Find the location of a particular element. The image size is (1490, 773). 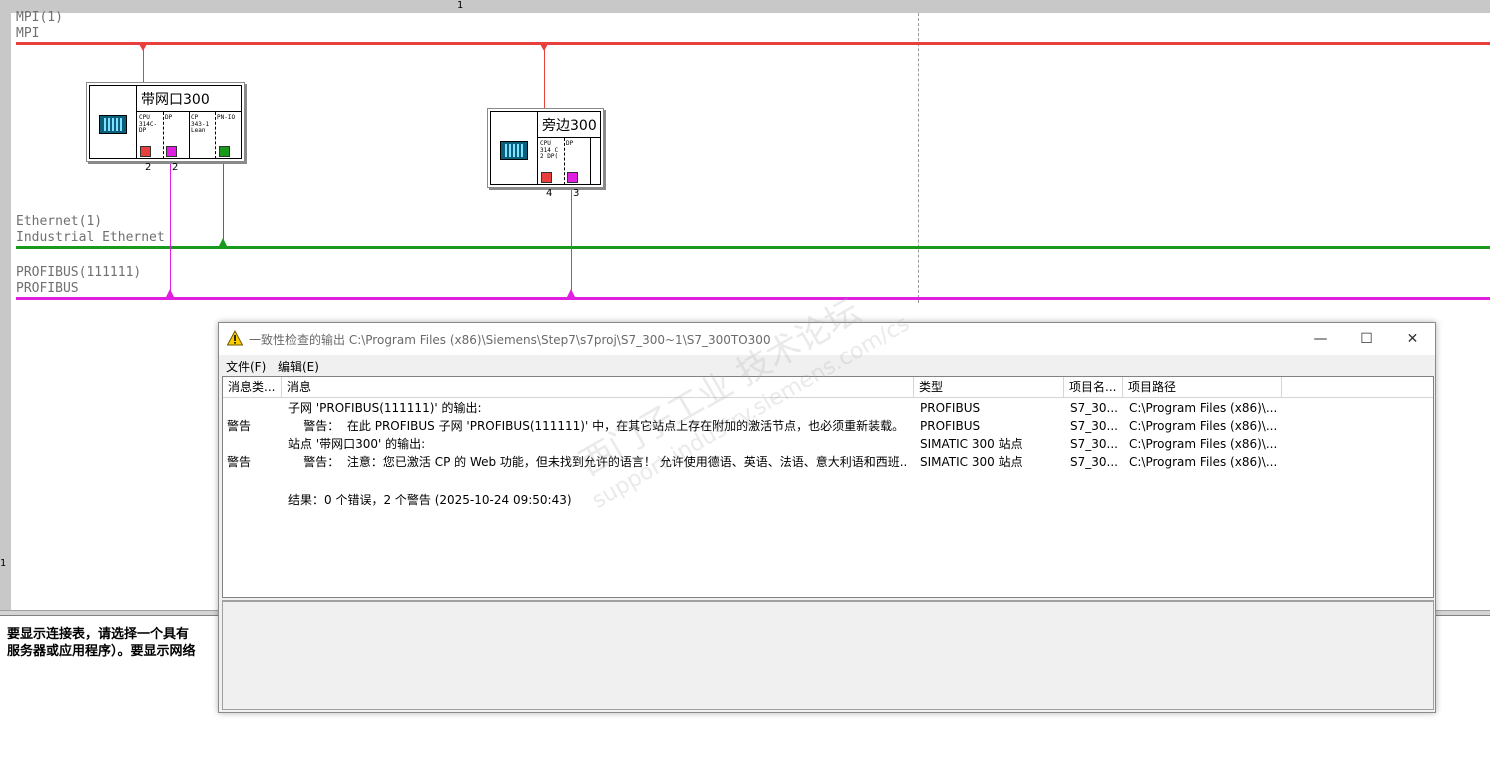

mpi-network-name: MPI(1) is located at coordinates (39, 17).